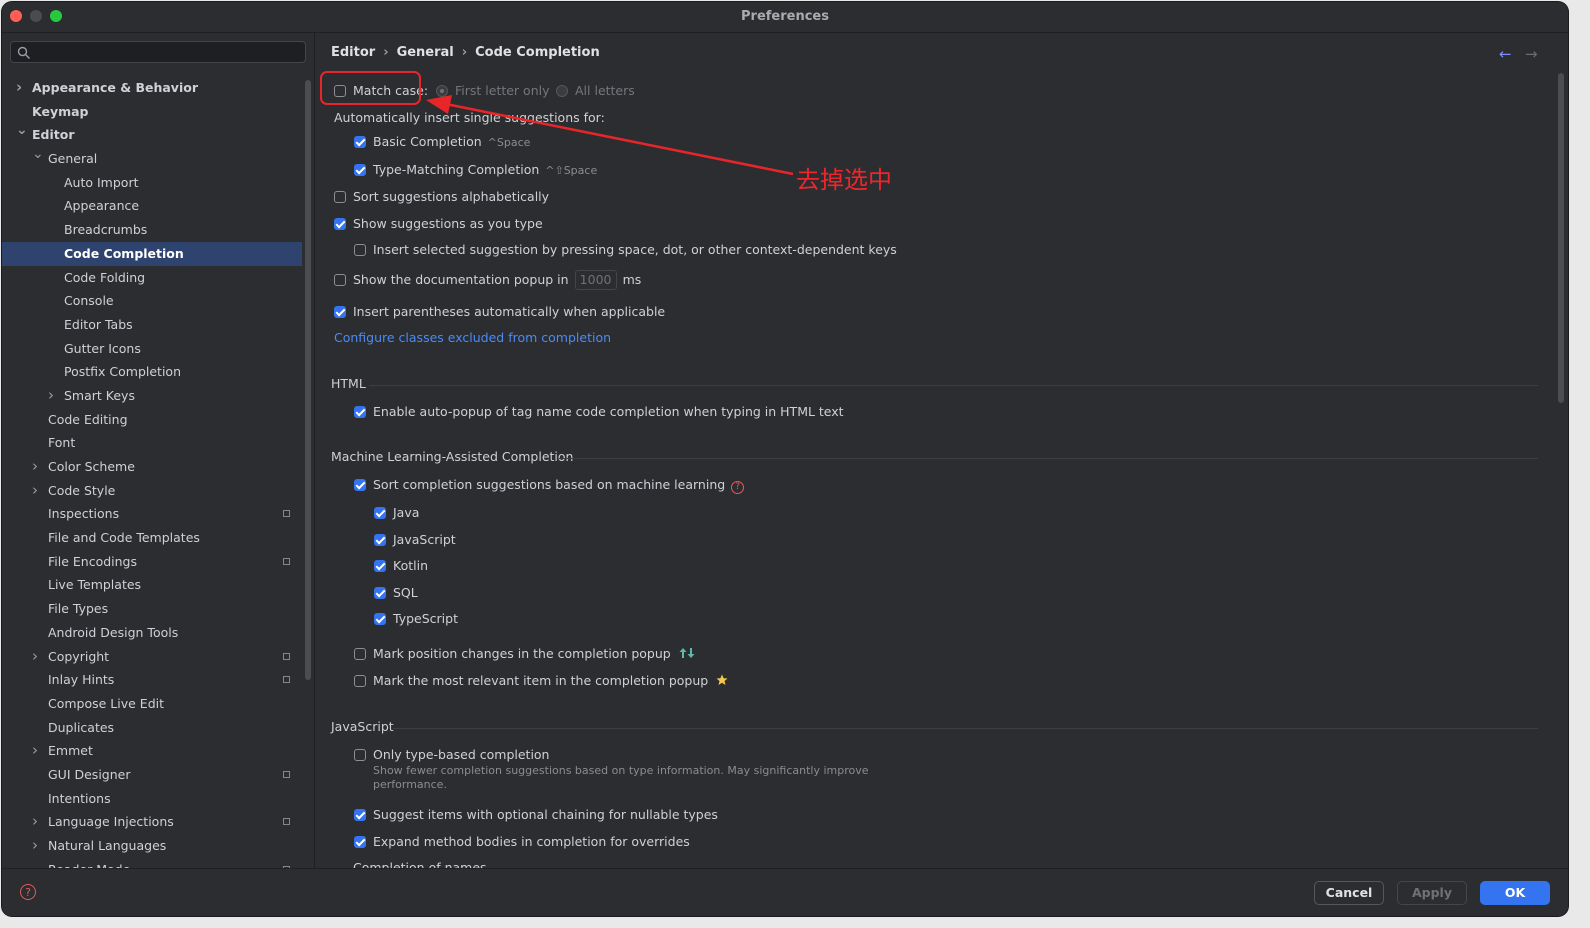  What do you see at coordinates (152, 775) in the screenshot?
I see `sidebar-item-gui-designer: GUI Designer` at bounding box center [152, 775].